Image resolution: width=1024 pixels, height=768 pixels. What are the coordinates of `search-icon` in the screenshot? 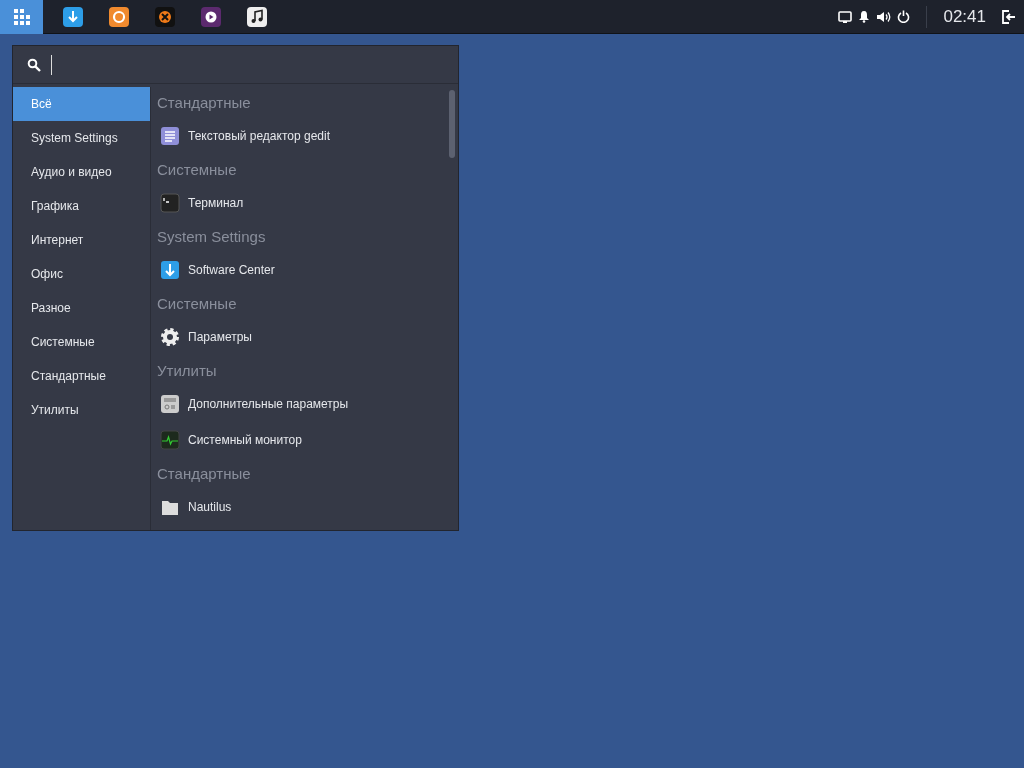 It's located at (34, 64).